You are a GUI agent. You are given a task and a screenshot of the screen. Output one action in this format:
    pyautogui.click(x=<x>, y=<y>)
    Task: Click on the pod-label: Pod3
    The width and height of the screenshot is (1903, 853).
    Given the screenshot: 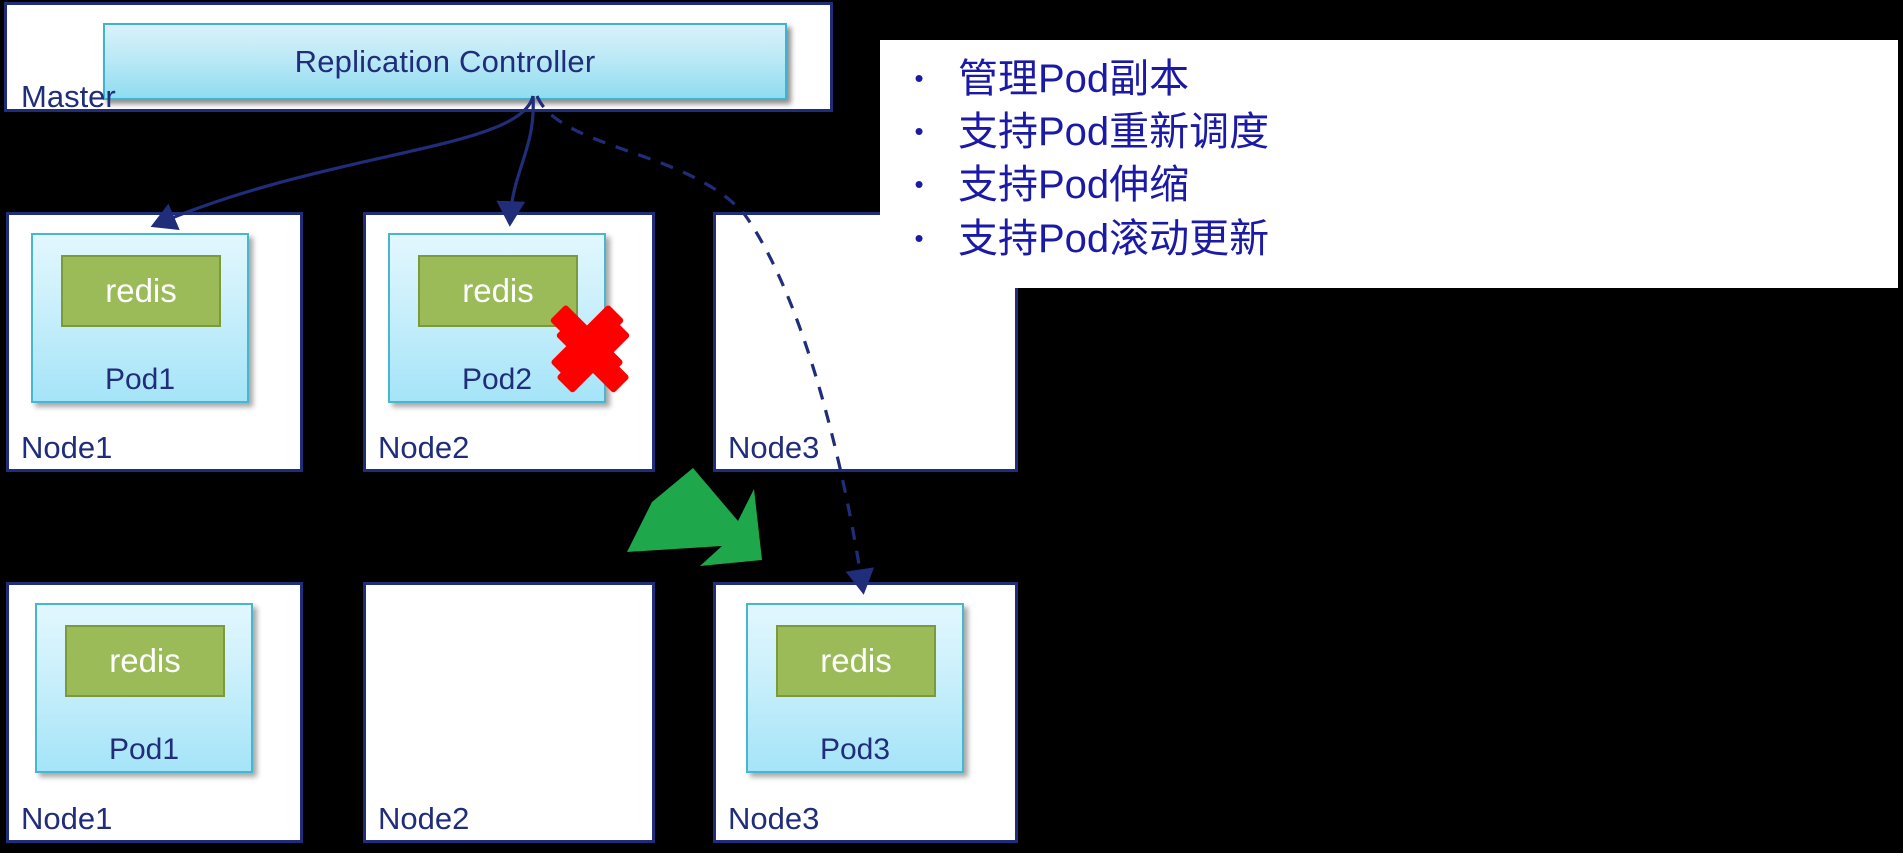 What is the action you would take?
    pyautogui.click(x=855, y=749)
    